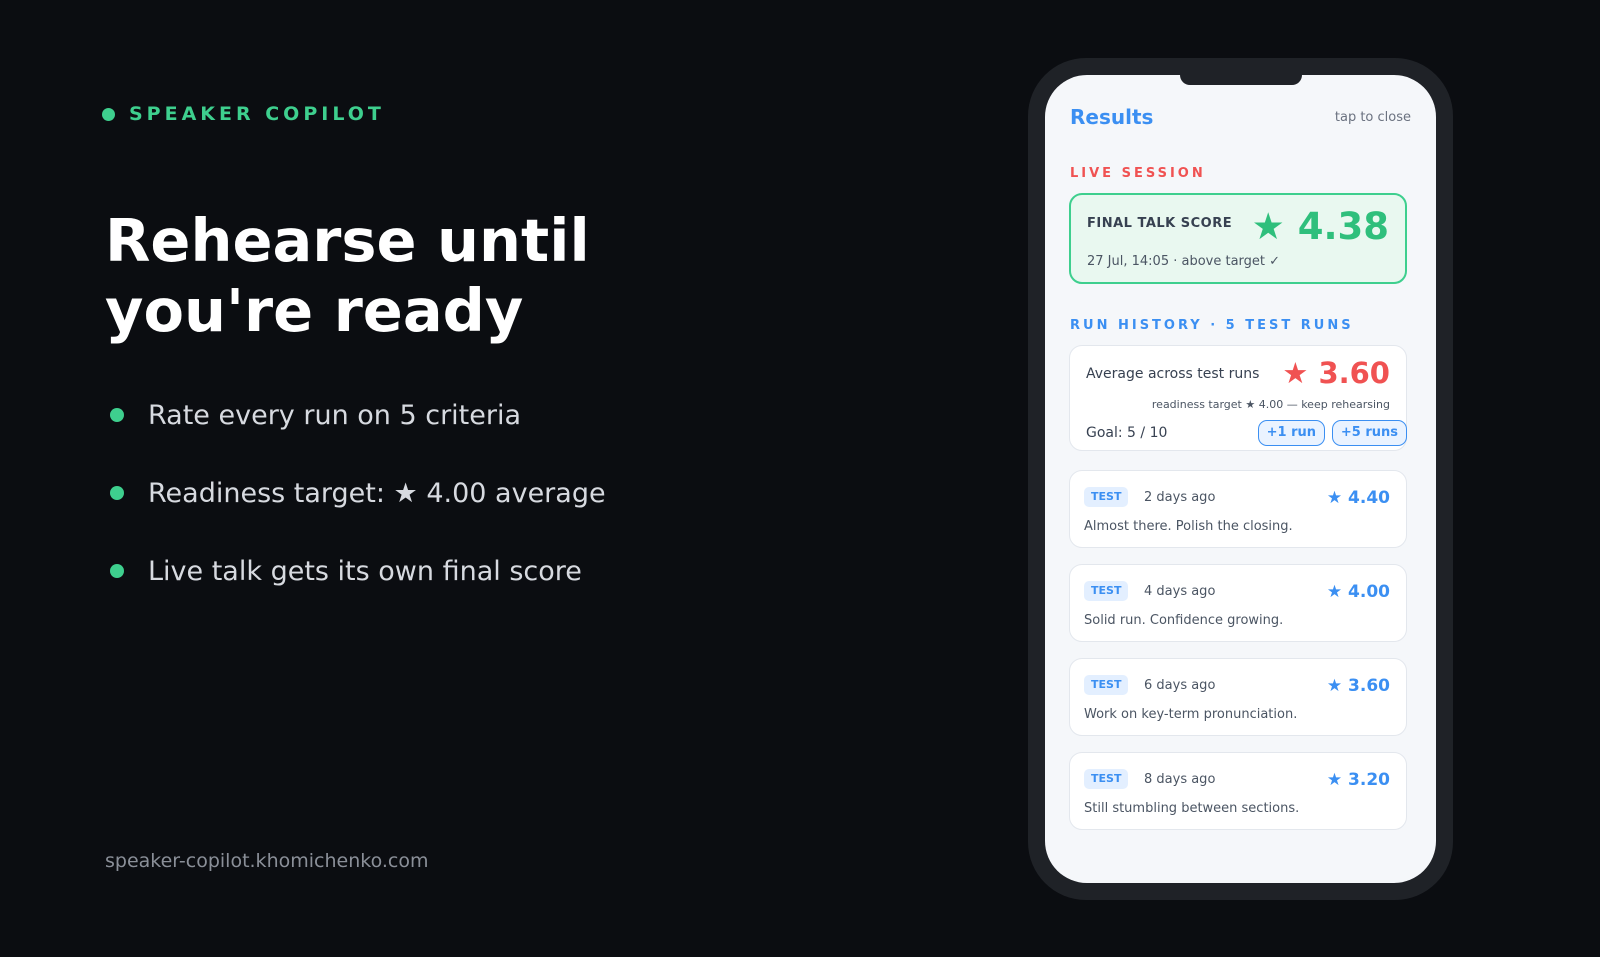  I want to click on feature-text: Live talk gets its own final score, so click(365, 571).